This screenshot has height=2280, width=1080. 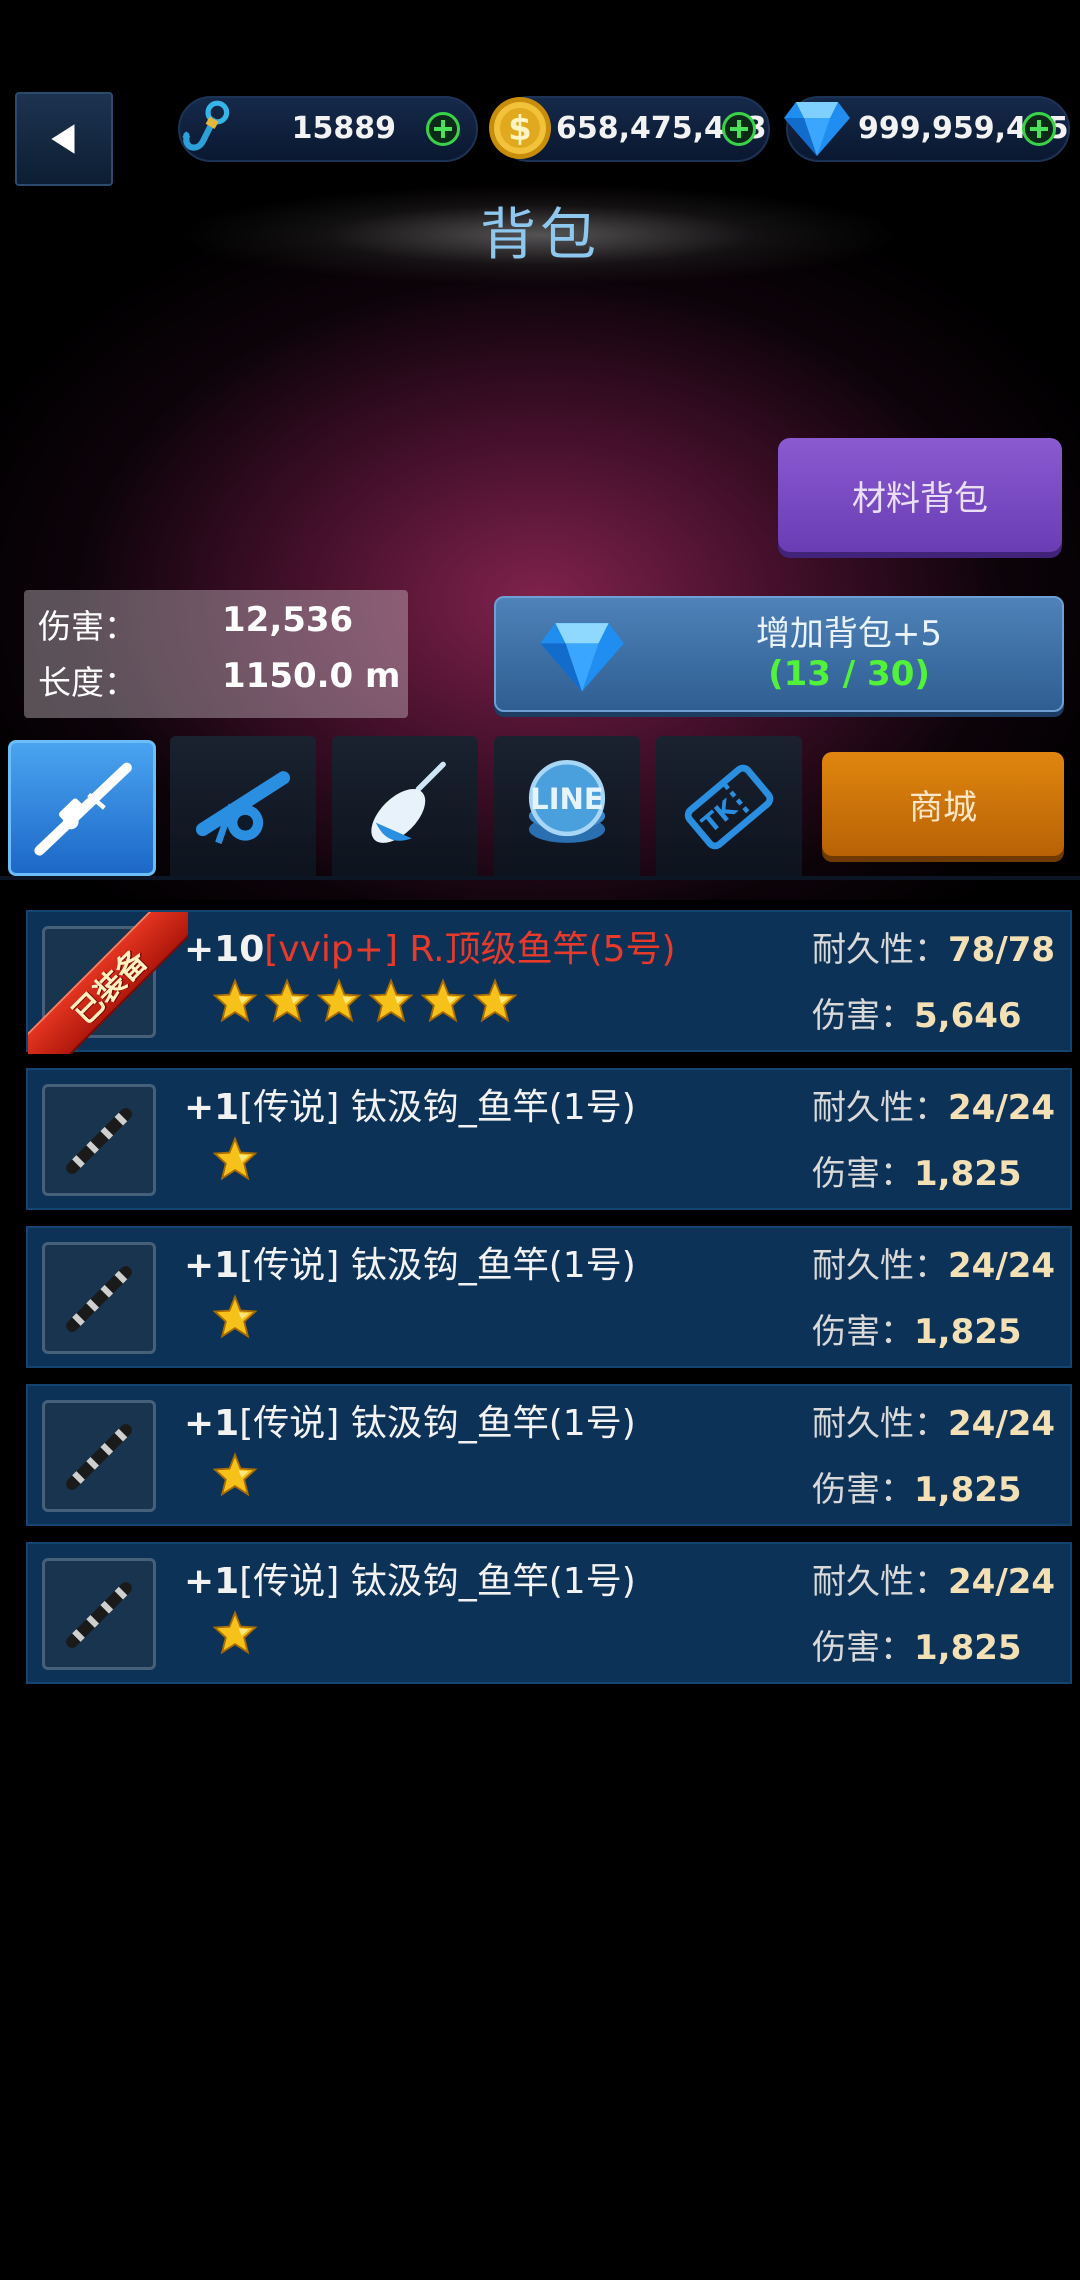 What do you see at coordinates (943, 804) in the screenshot?
I see `shop-button: 商城` at bounding box center [943, 804].